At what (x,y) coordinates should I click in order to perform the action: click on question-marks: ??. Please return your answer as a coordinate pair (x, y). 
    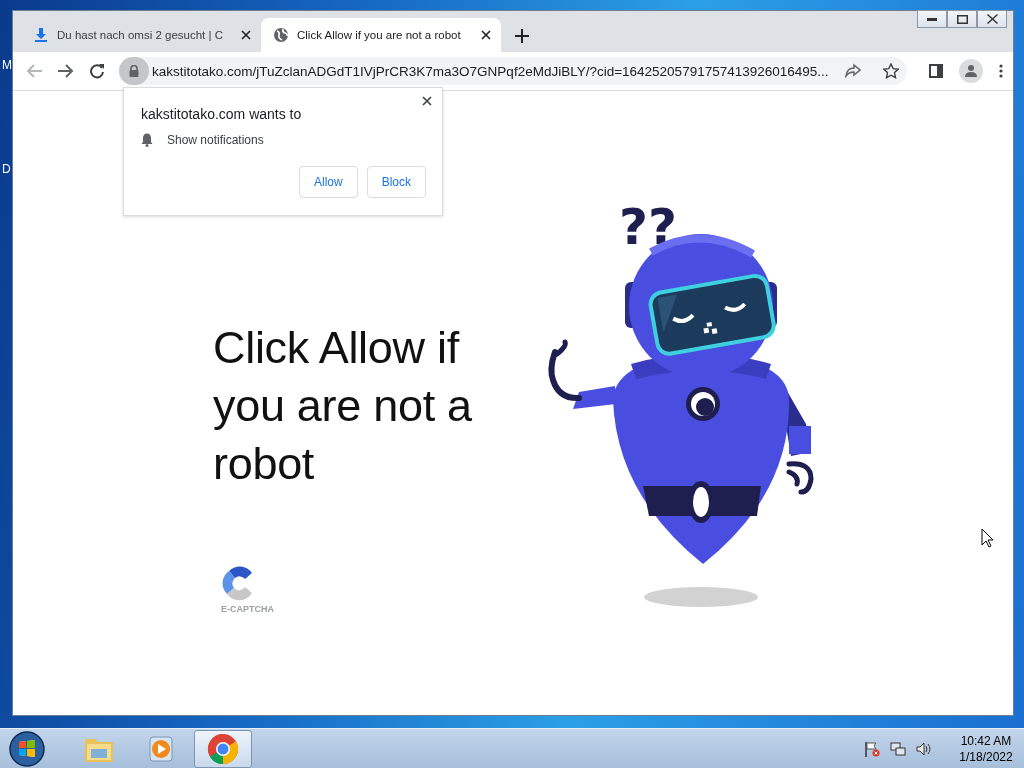
    Looking at the image, I should click on (648, 227).